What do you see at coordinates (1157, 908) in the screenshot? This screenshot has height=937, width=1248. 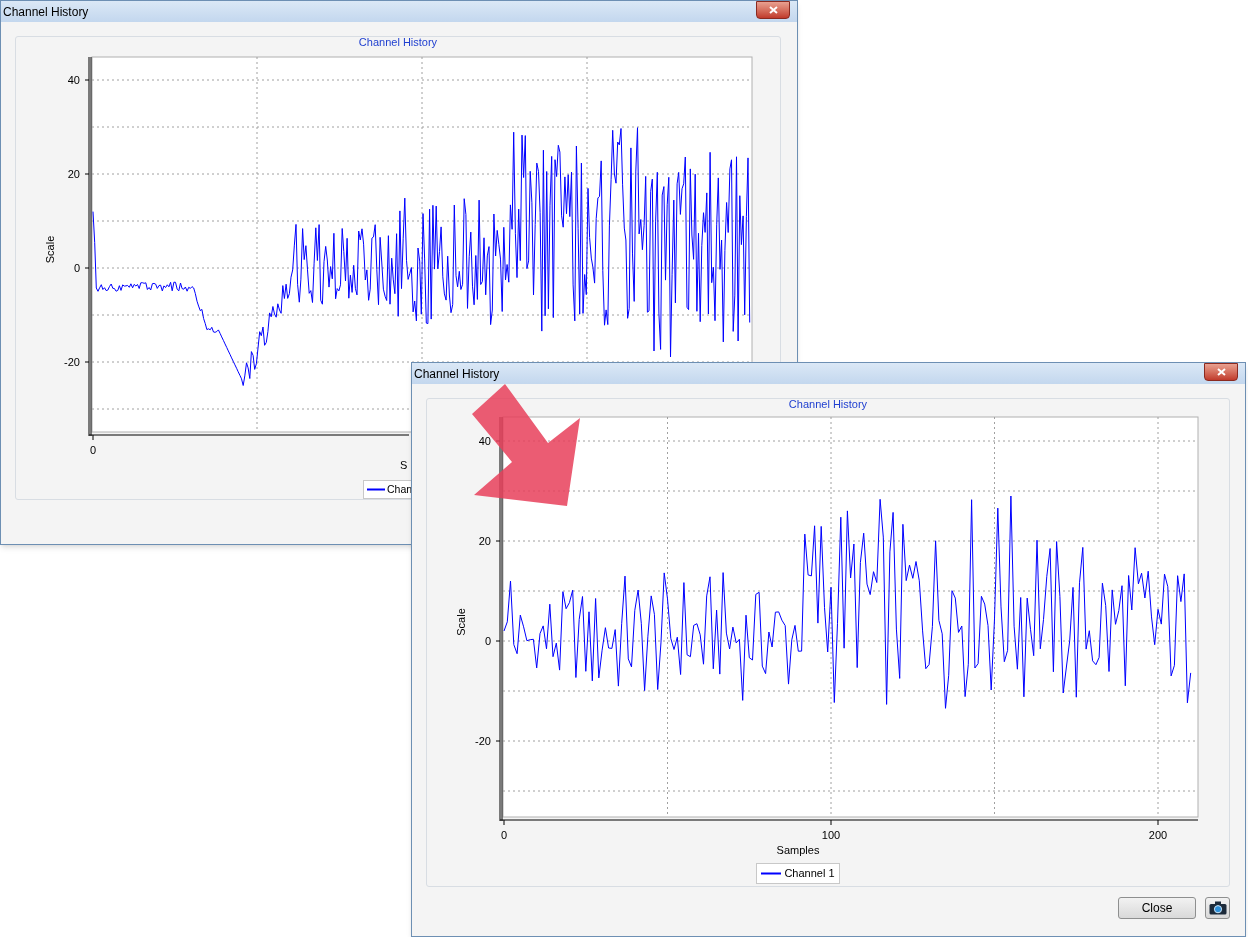 I see `close-button: Close` at bounding box center [1157, 908].